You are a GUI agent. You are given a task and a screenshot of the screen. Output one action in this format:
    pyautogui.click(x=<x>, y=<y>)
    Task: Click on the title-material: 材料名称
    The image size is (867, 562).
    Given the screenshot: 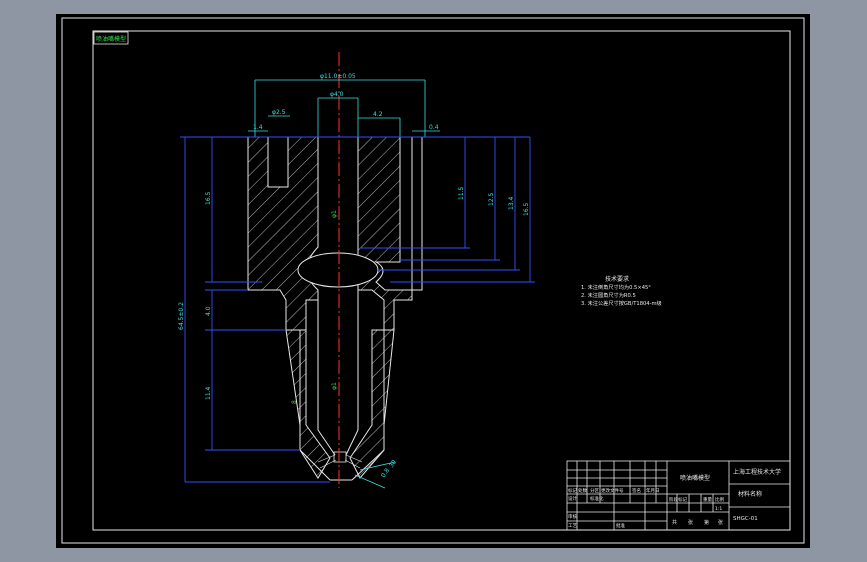 What is the action you would take?
    pyautogui.click(x=750, y=494)
    